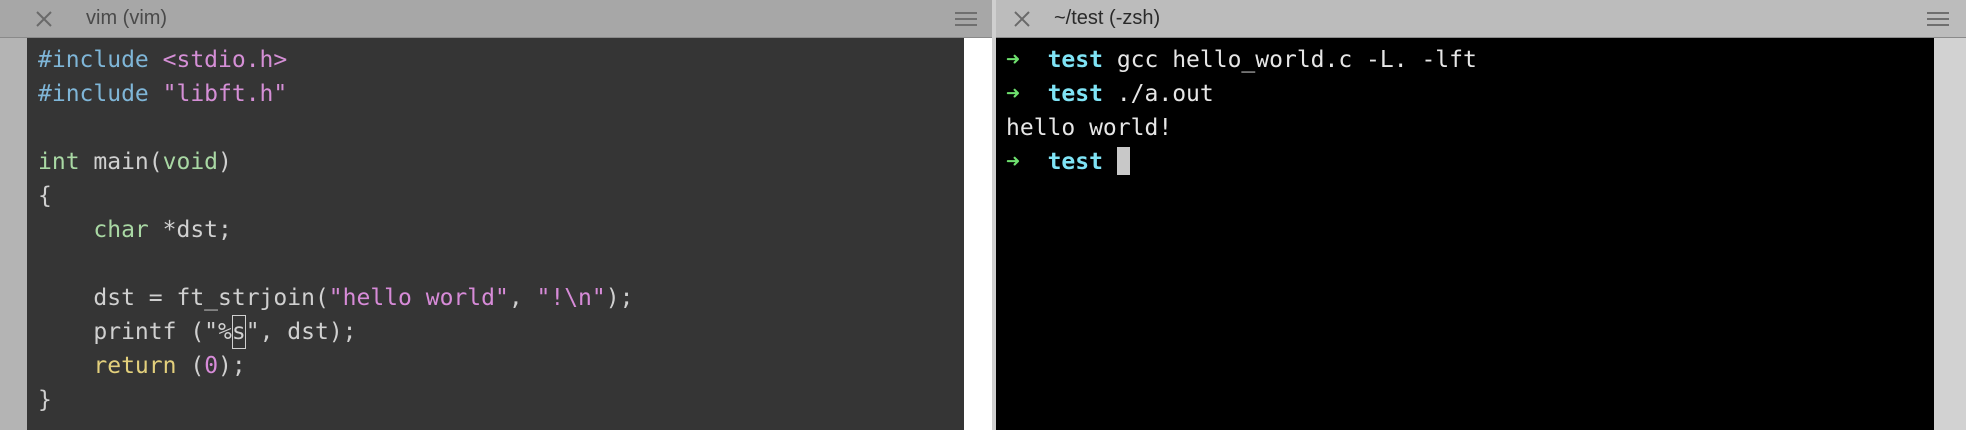  What do you see at coordinates (501, 230) in the screenshot?
I see `code-line: char *dst;` at bounding box center [501, 230].